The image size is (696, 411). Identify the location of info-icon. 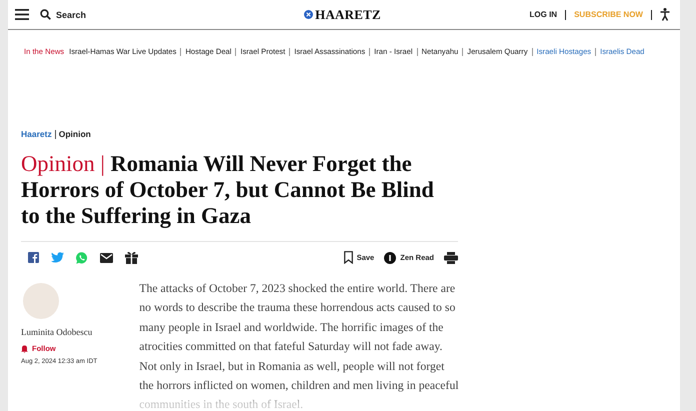
(390, 258).